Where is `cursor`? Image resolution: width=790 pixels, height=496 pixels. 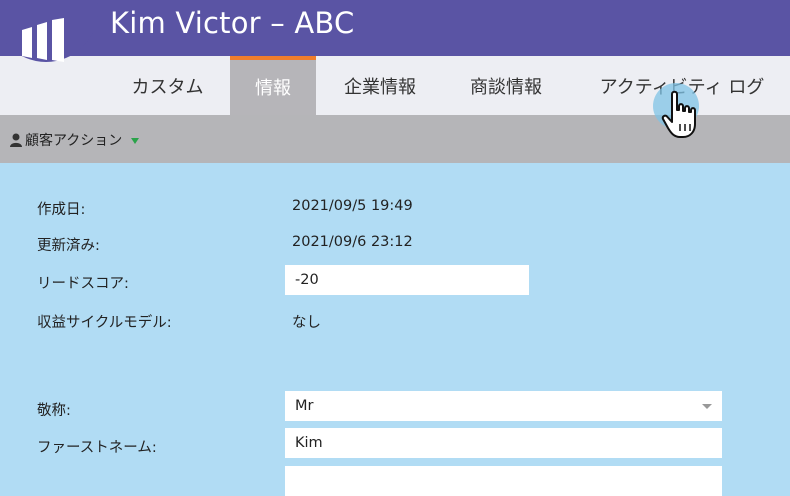
cursor is located at coordinates (680, 115).